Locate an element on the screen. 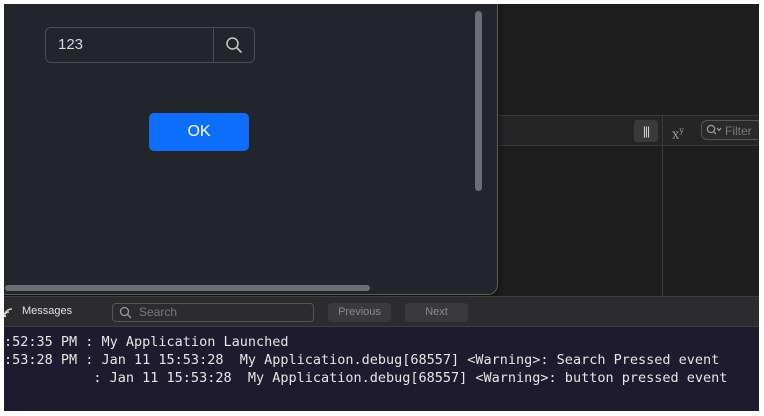 The width and height of the screenshot is (764, 416). filter-search-icon is located at coordinates (714, 129).